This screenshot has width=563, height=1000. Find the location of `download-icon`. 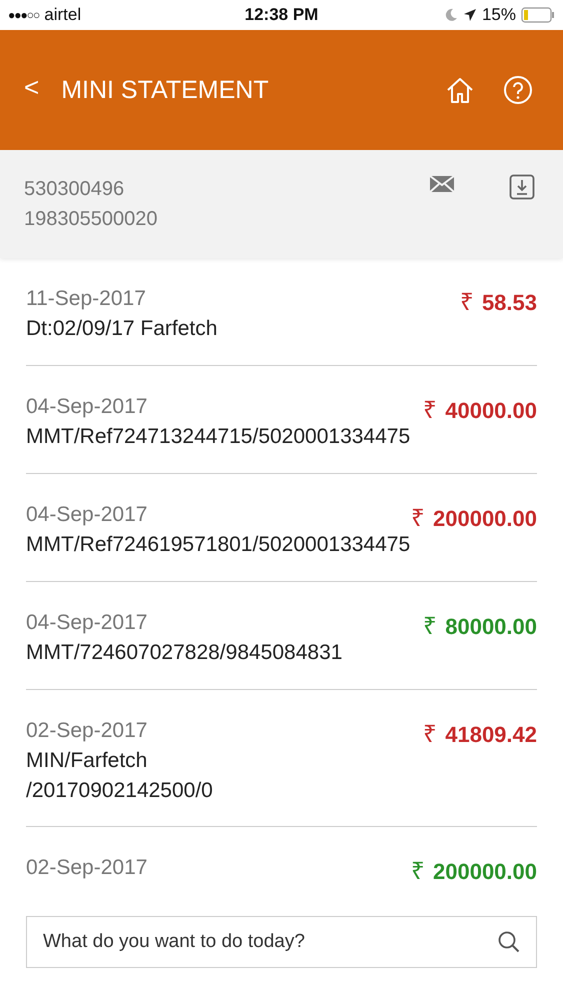

download-icon is located at coordinates (522, 187).